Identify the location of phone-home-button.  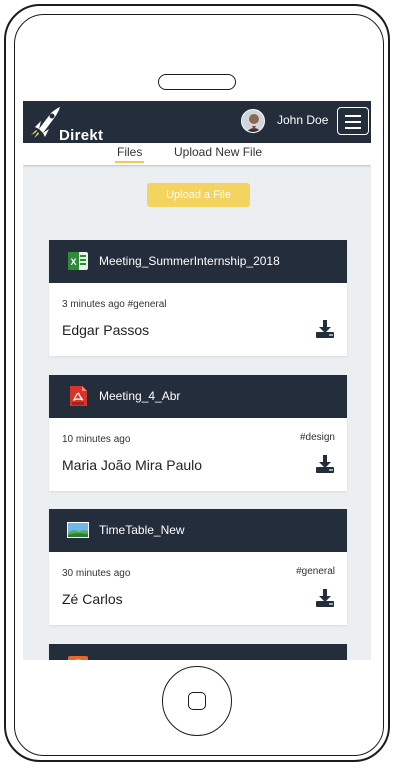
(197, 701).